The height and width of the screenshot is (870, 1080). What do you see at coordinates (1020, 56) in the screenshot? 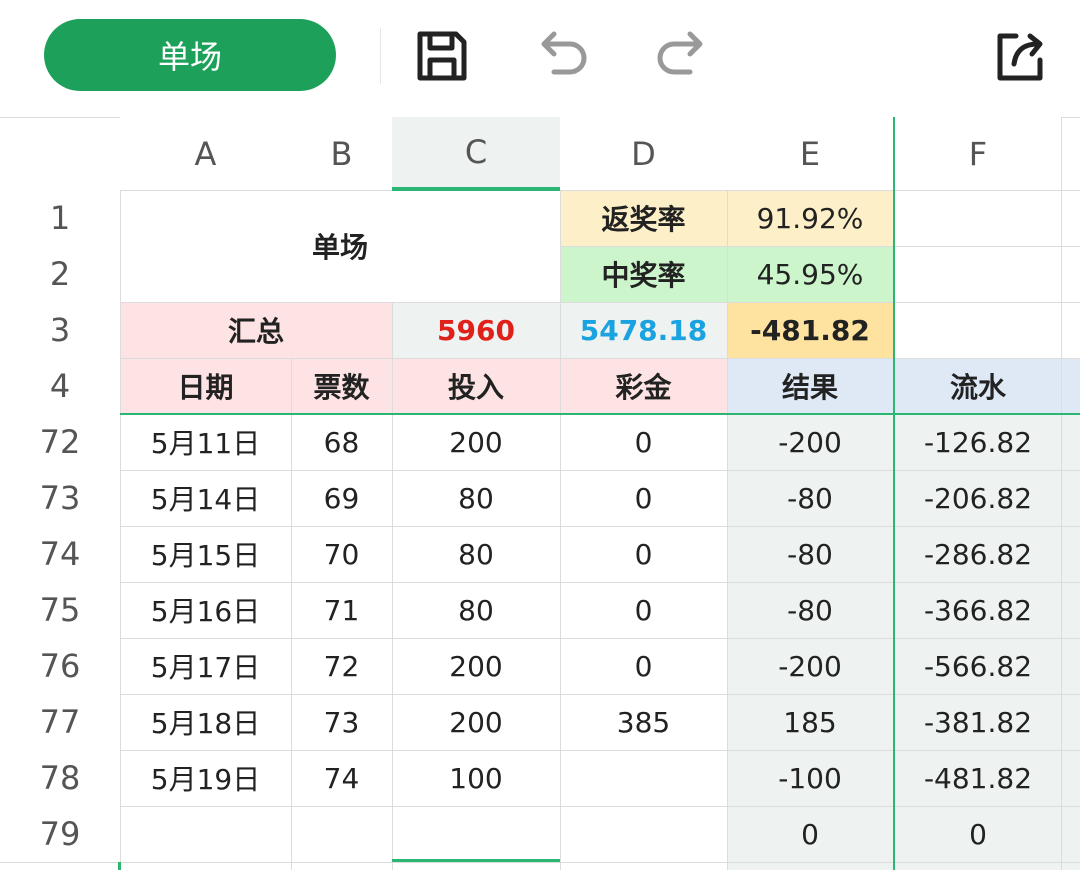
I see `share-icon` at bounding box center [1020, 56].